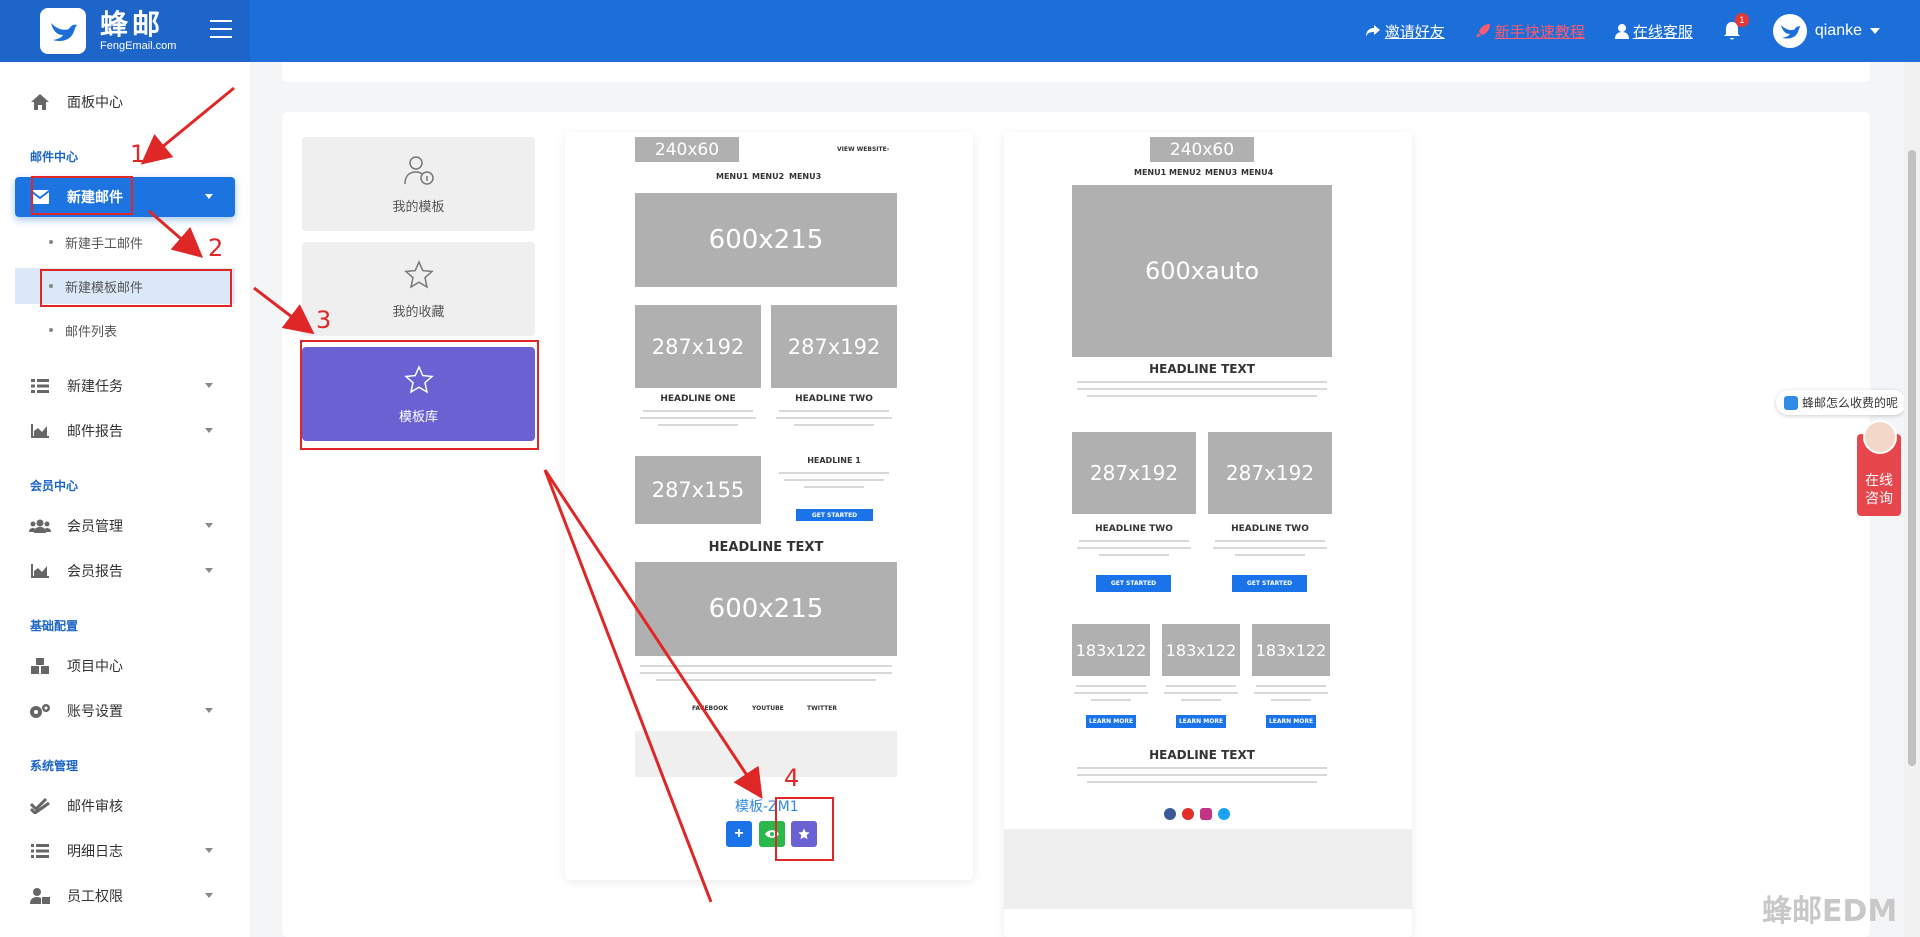 This screenshot has height=937, width=1920. What do you see at coordinates (125, 431) in the screenshot?
I see `sidebar-item-mail-report: 邮件报告` at bounding box center [125, 431].